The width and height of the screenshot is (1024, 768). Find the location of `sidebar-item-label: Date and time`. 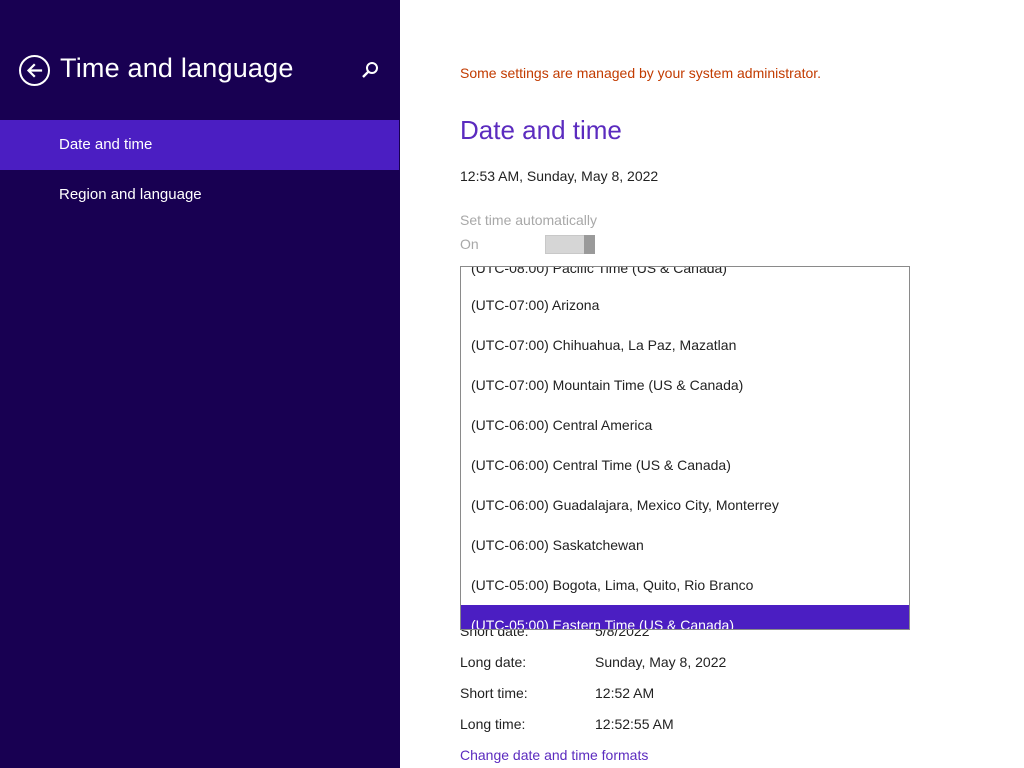

sidebar-item-label: Date and time is located at coordinates (106, 144).